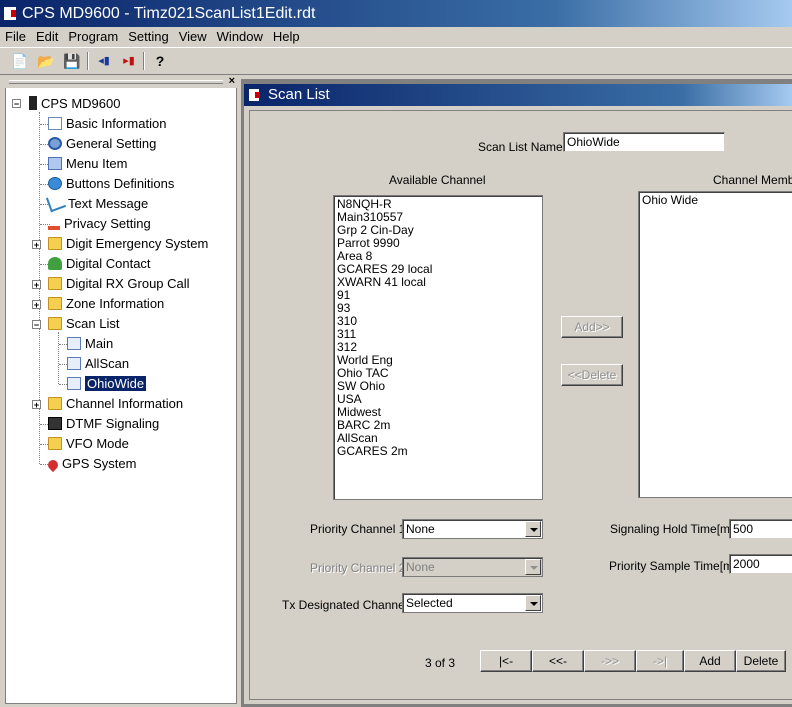 The width and height of the screenshot is (792, 707). Describe the element at coordinates (752, 180) in the screenshot. I see `channel-member-label: Channel Member` at that location.